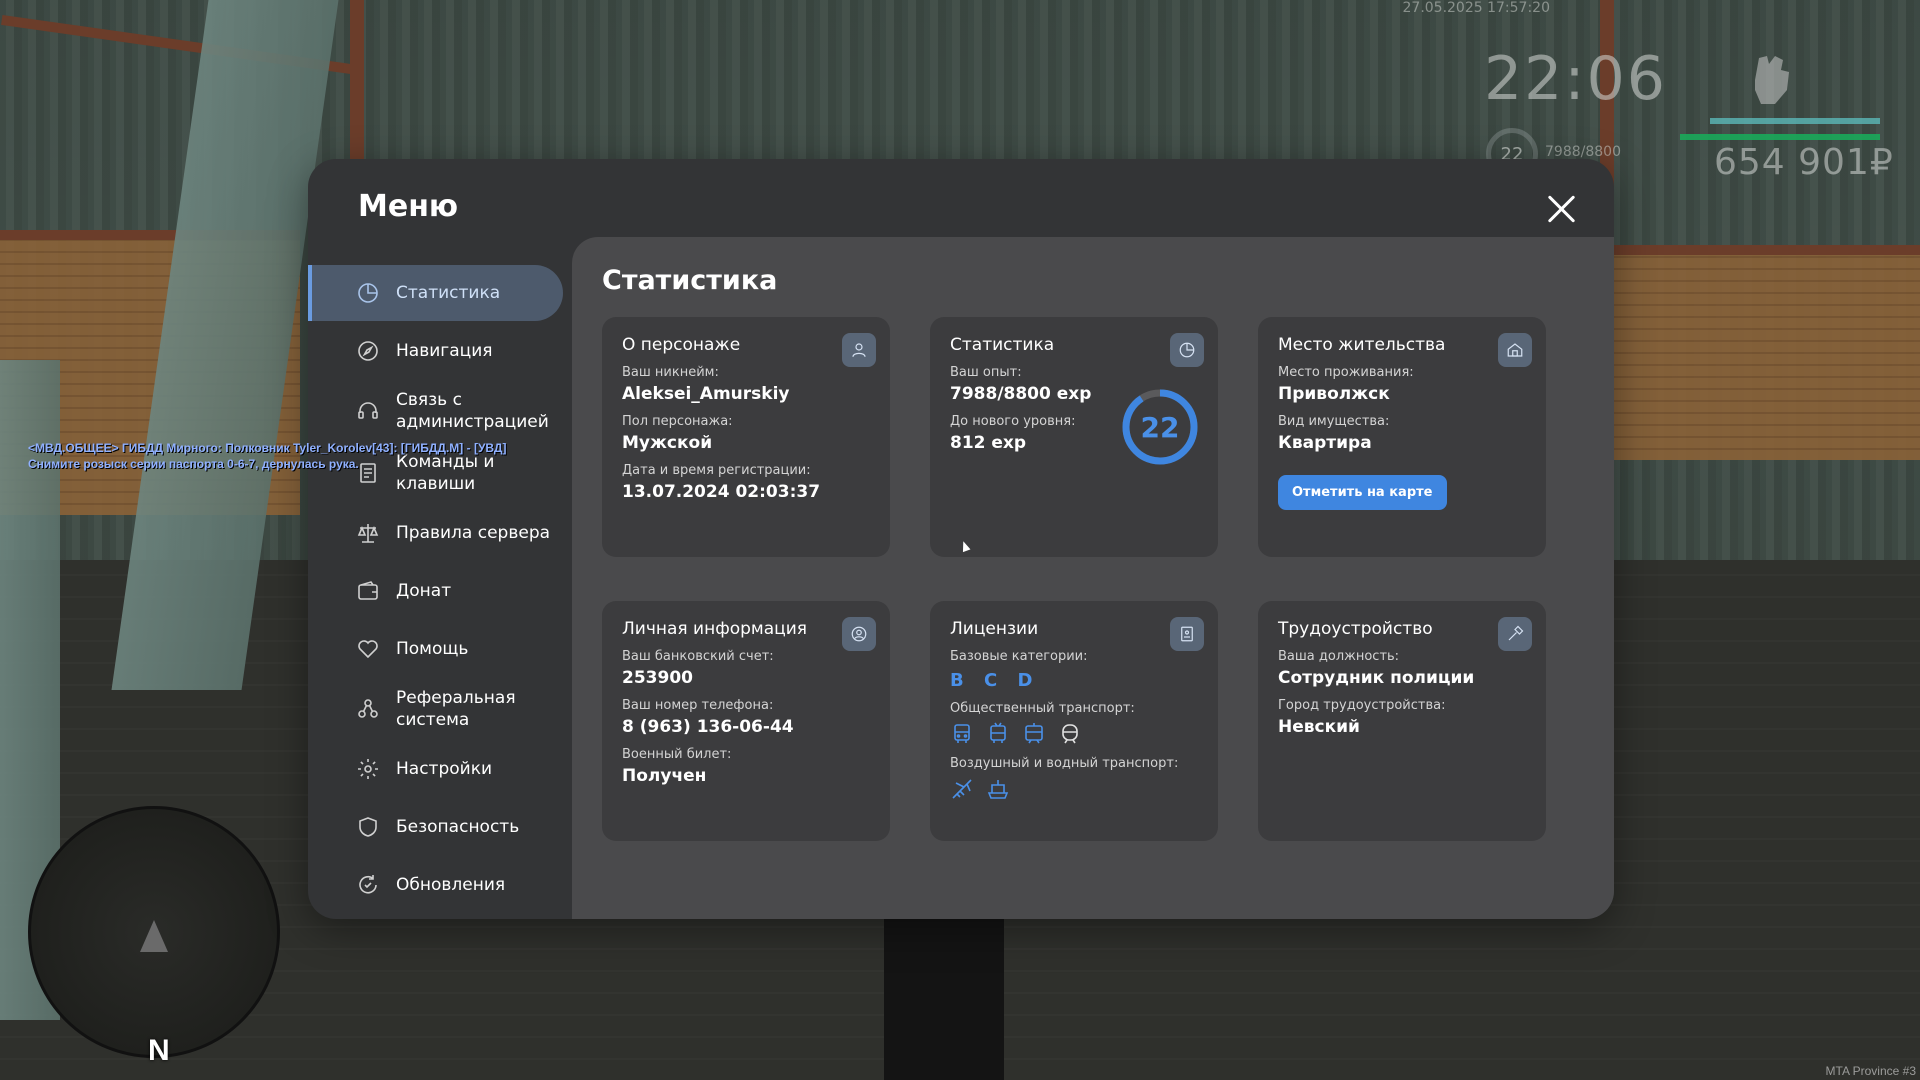  I want to click on sidebar-item-donate: Донат, so click(435, 591).